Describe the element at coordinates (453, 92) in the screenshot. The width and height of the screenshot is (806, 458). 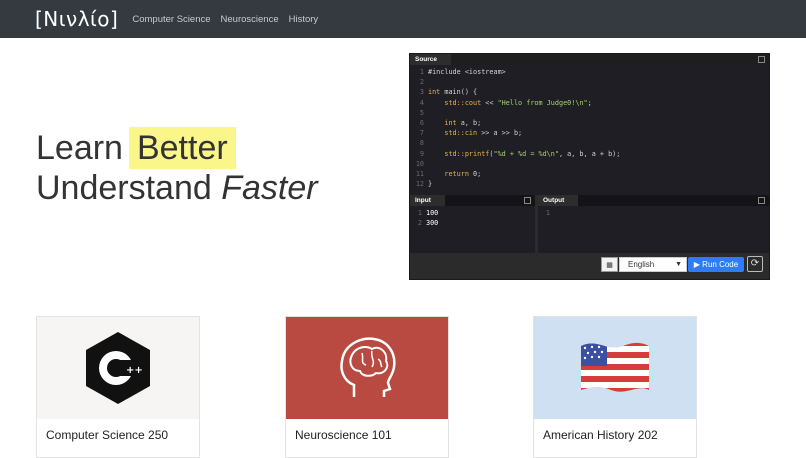
I see `code-line-text: int main() {` at that location.